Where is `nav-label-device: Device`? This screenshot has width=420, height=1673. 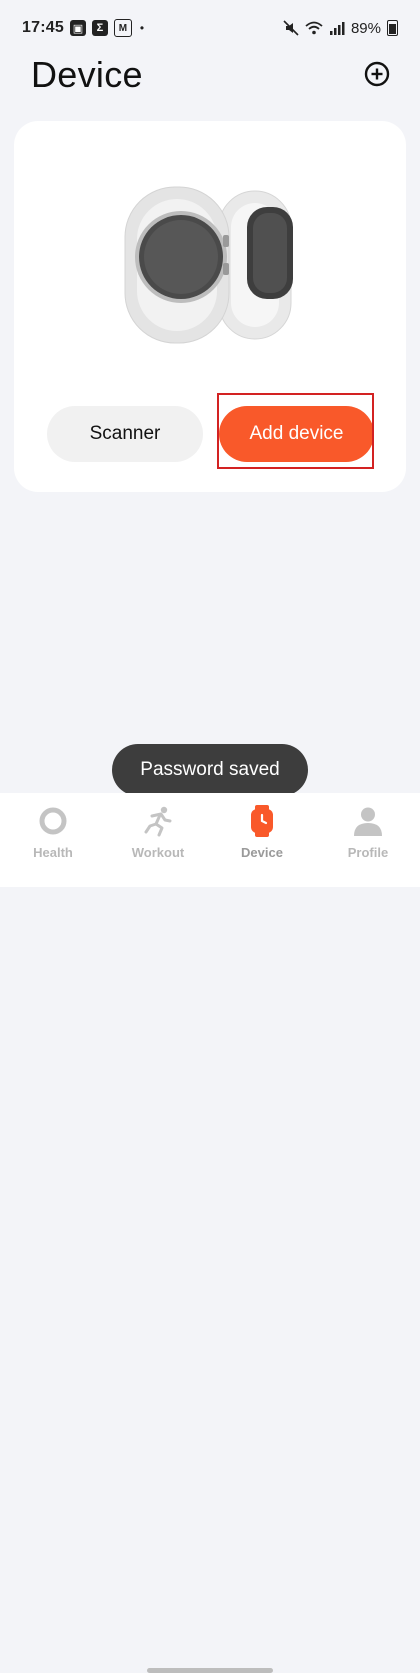
nav-label-device: Device is located at coordinates (262, 852).